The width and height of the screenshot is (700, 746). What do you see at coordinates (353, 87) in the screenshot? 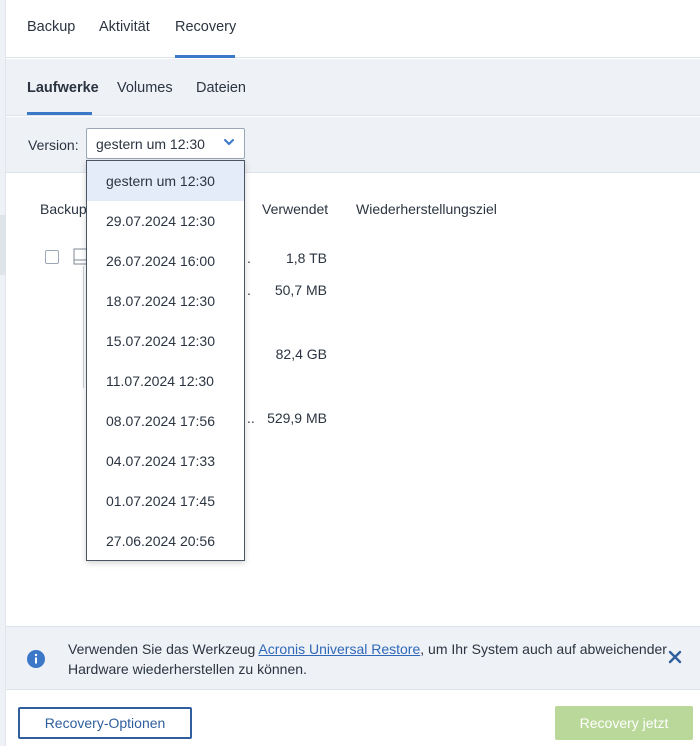
I see `sub-tab-bar: Laufwerke Volumes Dateien` at bounding box center [353, 87].